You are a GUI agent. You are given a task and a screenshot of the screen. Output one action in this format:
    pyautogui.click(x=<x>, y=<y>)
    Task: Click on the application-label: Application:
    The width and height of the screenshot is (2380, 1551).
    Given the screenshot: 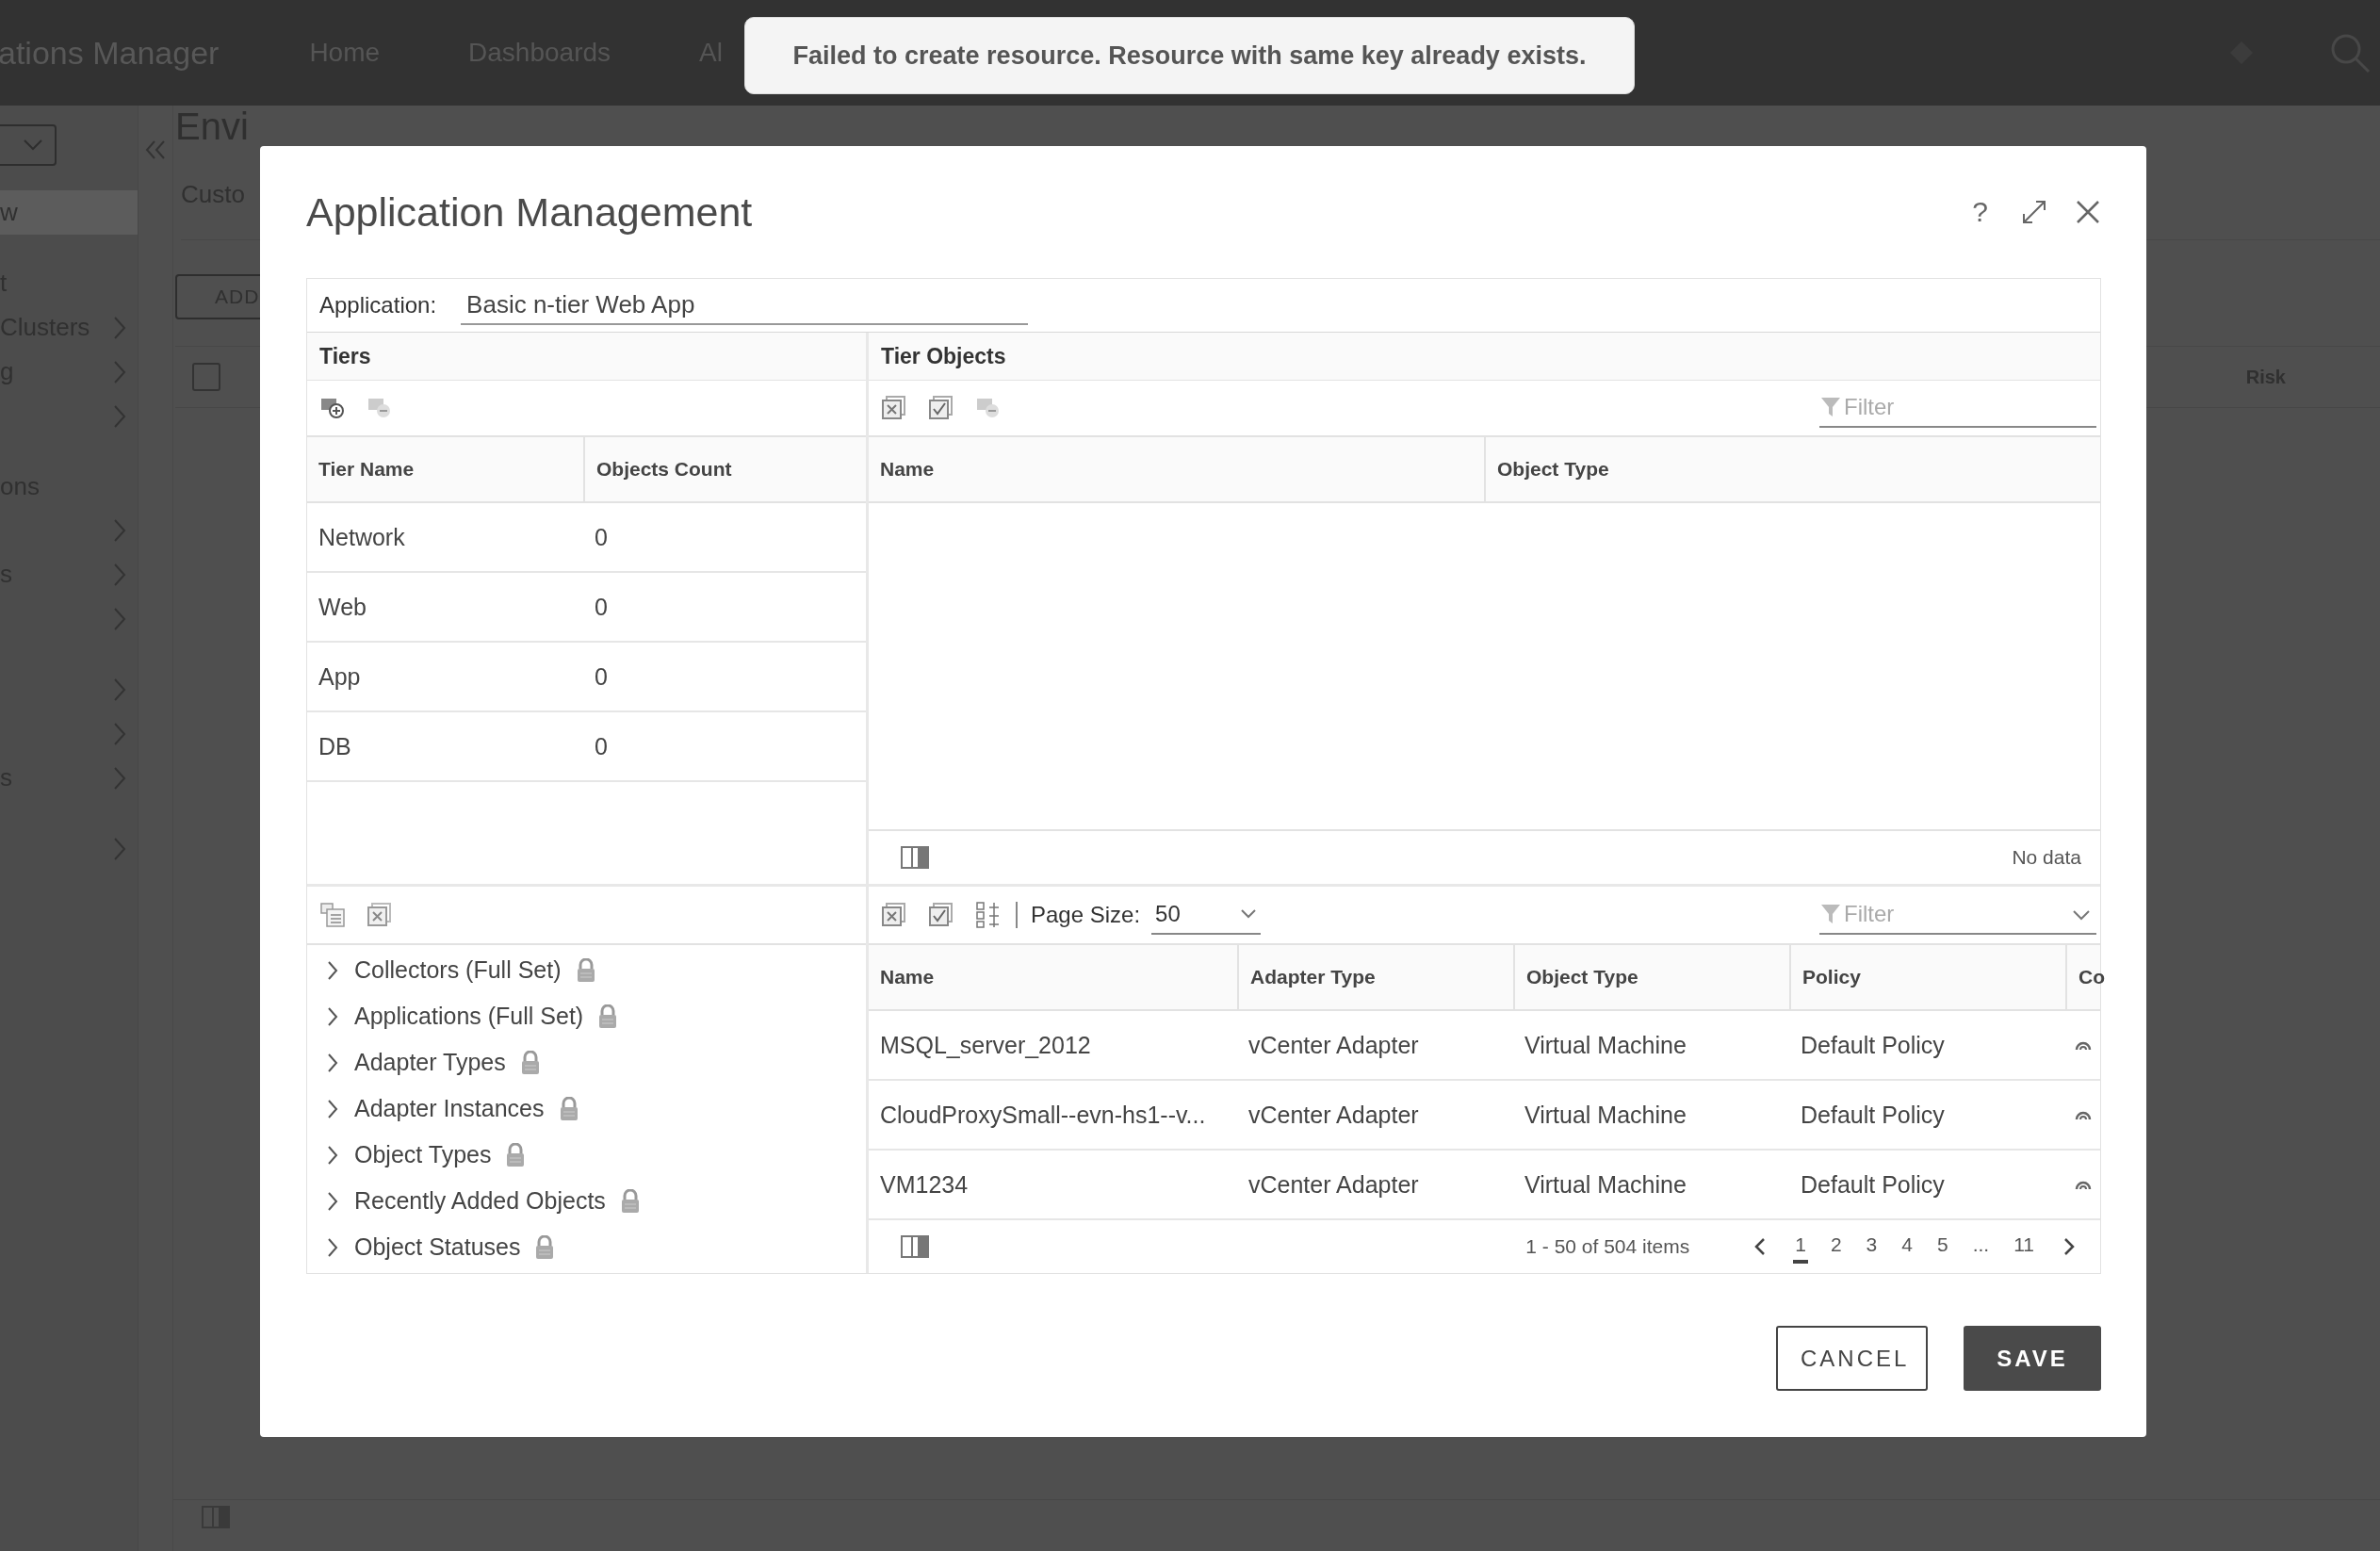 What is the action you would take?
    pyautogui.click(x=378, y=305)
    